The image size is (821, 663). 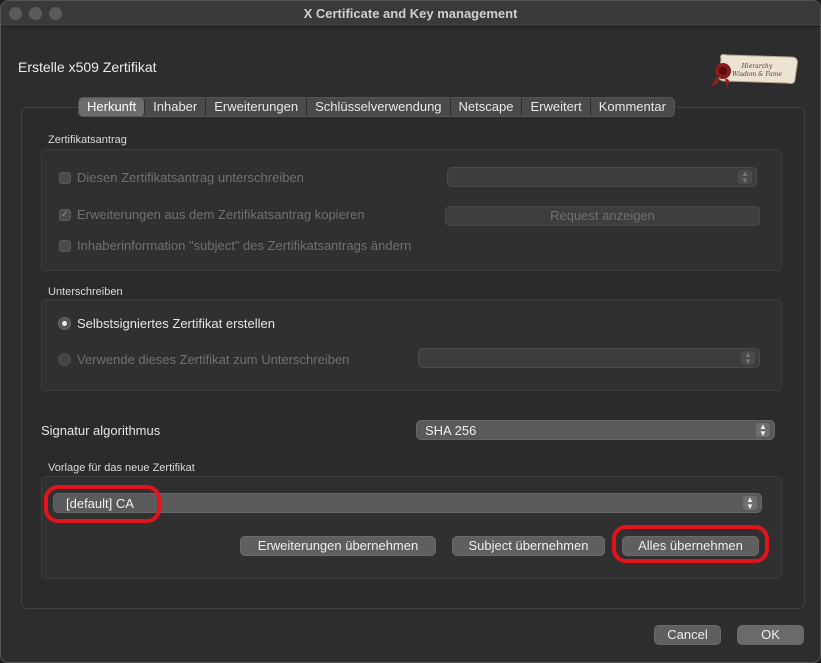 I want to click on self-signed-radio, so click(x=64, y=323).